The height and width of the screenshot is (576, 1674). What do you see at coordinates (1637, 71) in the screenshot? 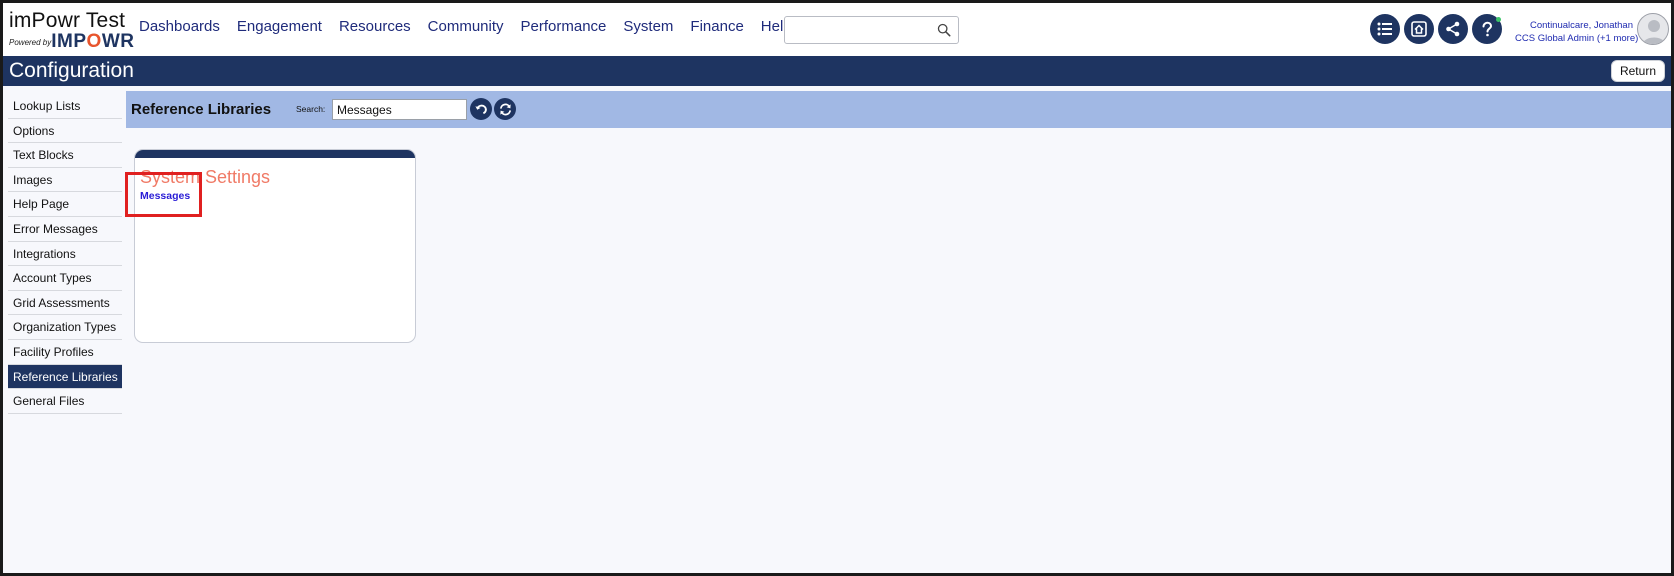
I see `return-button: Return` at bounding box center [1637, 71].